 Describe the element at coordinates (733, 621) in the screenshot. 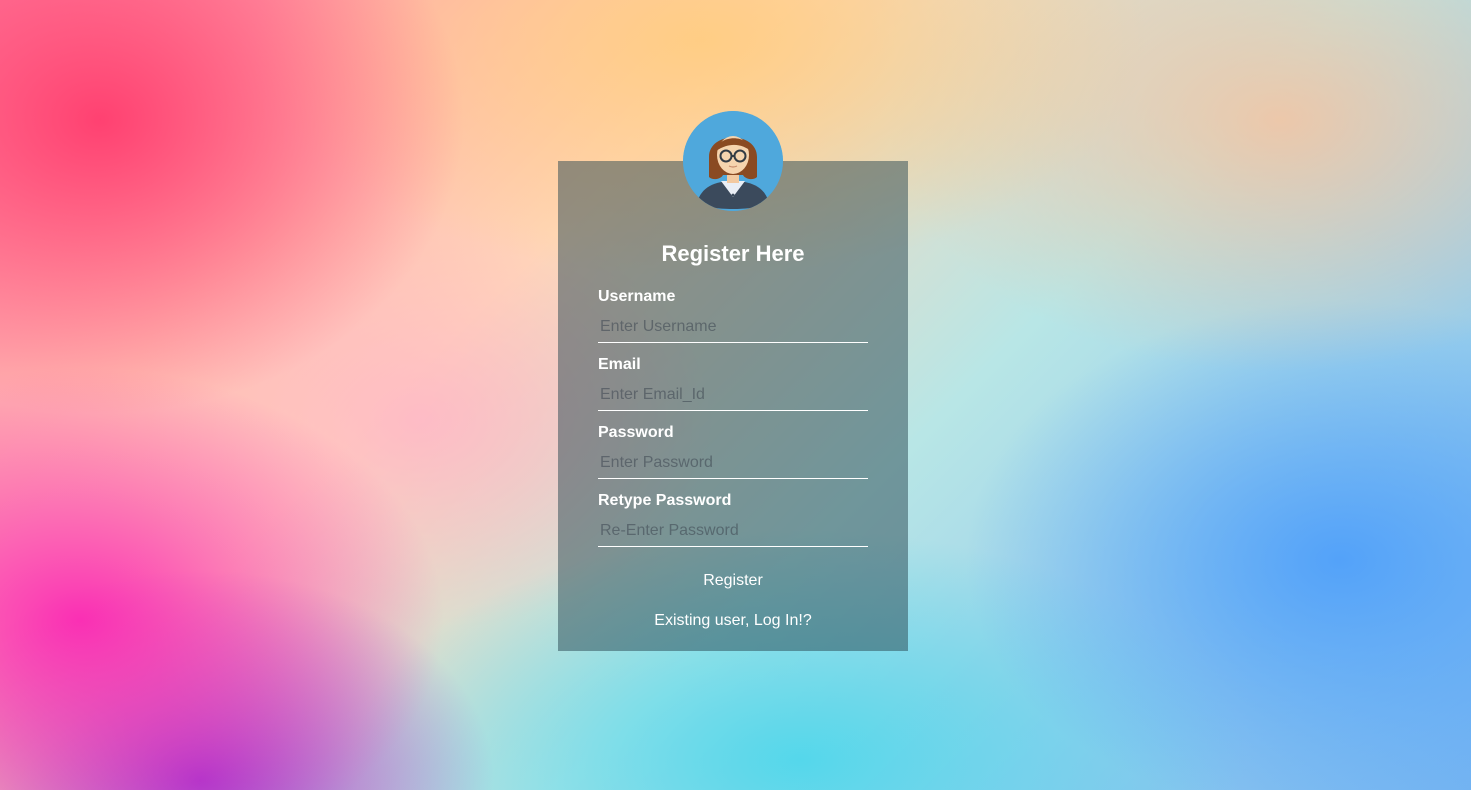

I see `login-link: Existing user, Log In!?` at that location.